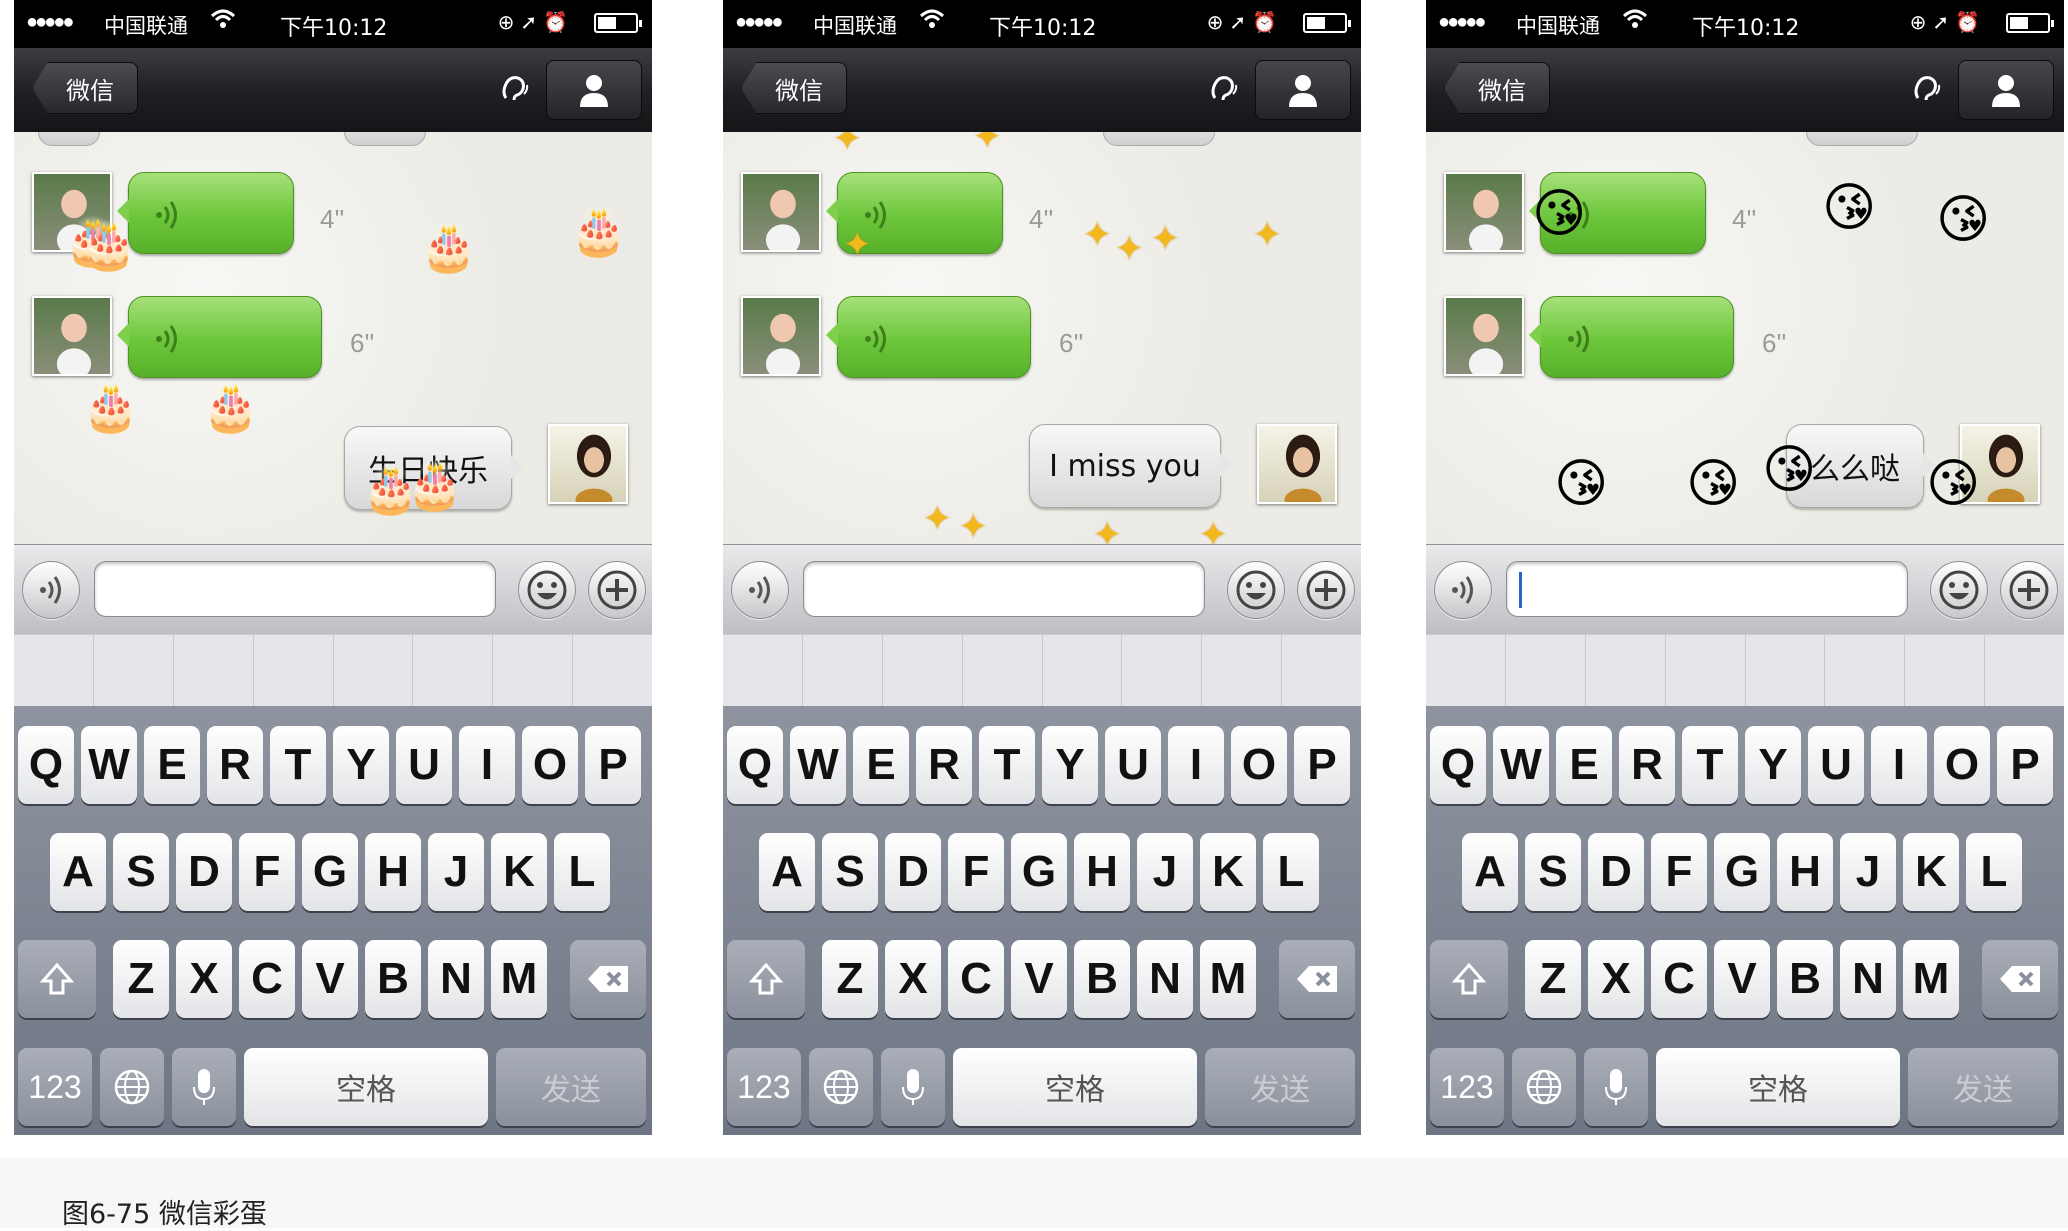 This screenshot has width=2068, height=1231. Describe the element at coordinates (1007, 765) in the screenshot. I see `key-t: T` at that location.